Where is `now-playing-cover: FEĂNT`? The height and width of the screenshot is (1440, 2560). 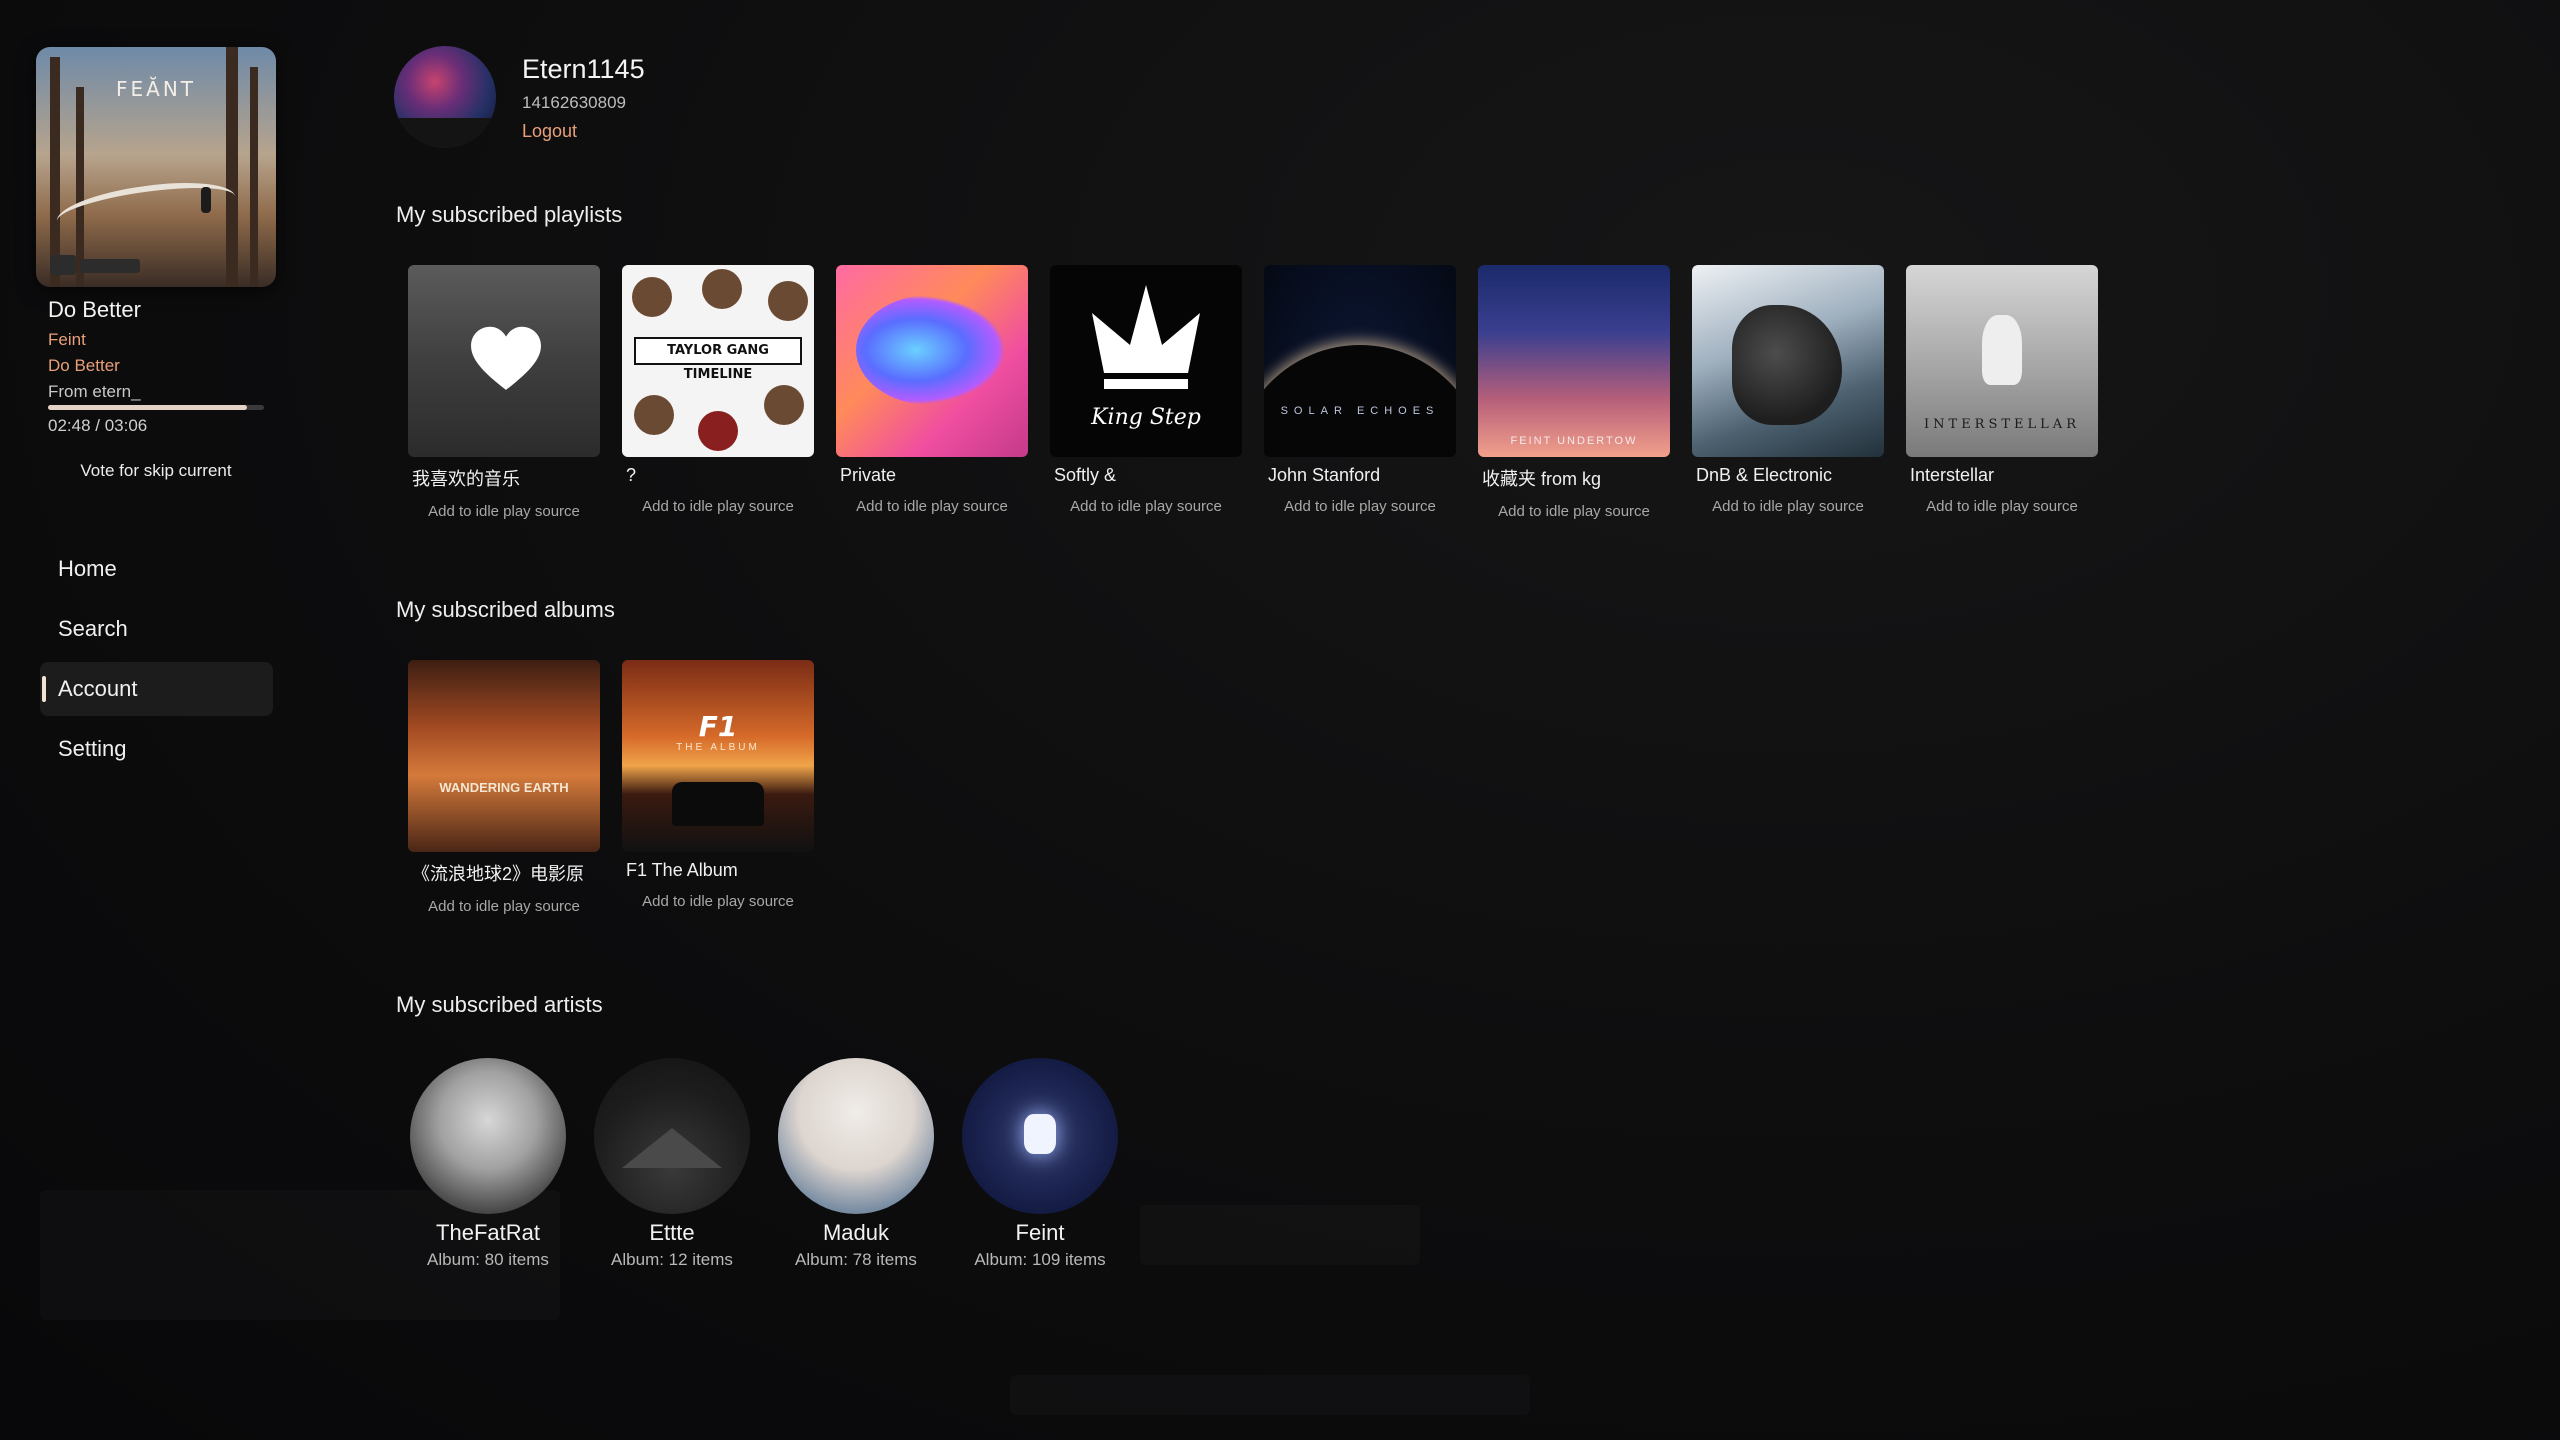
now-playing-cover: FEĂNT is located at coordinates (156, 167).